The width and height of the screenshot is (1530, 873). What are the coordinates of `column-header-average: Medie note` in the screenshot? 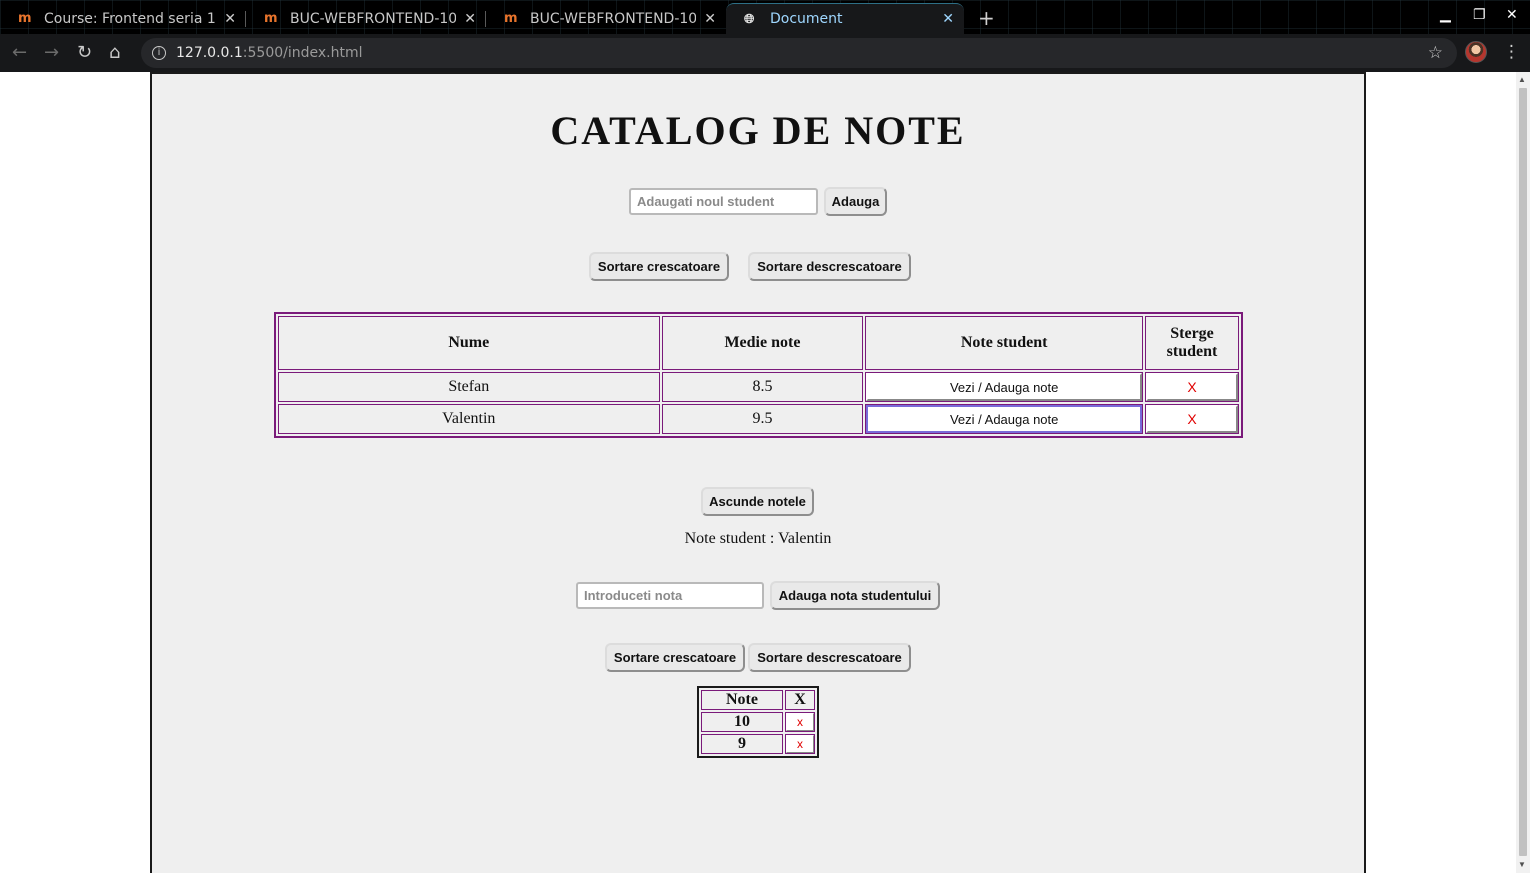 It's located at (762, 343).